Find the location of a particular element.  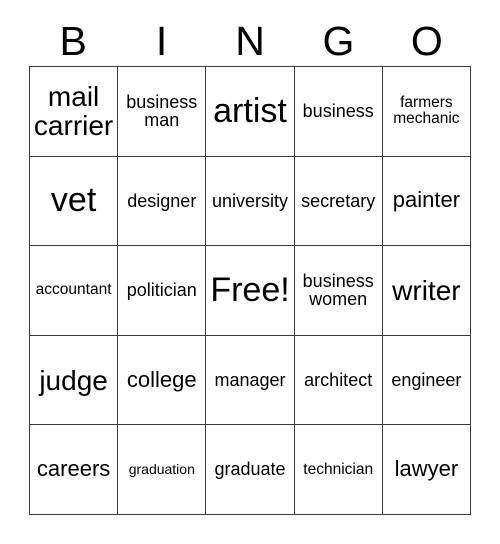

bingo-cell: artist is located at coordinates (250, 112).